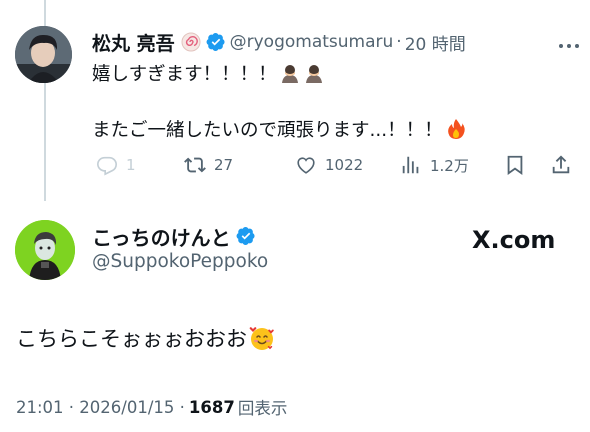 The image size is (590, 432). Describe the element at coordinates (569, 42) in the screenshot. I see `more-options-icon` at that location.